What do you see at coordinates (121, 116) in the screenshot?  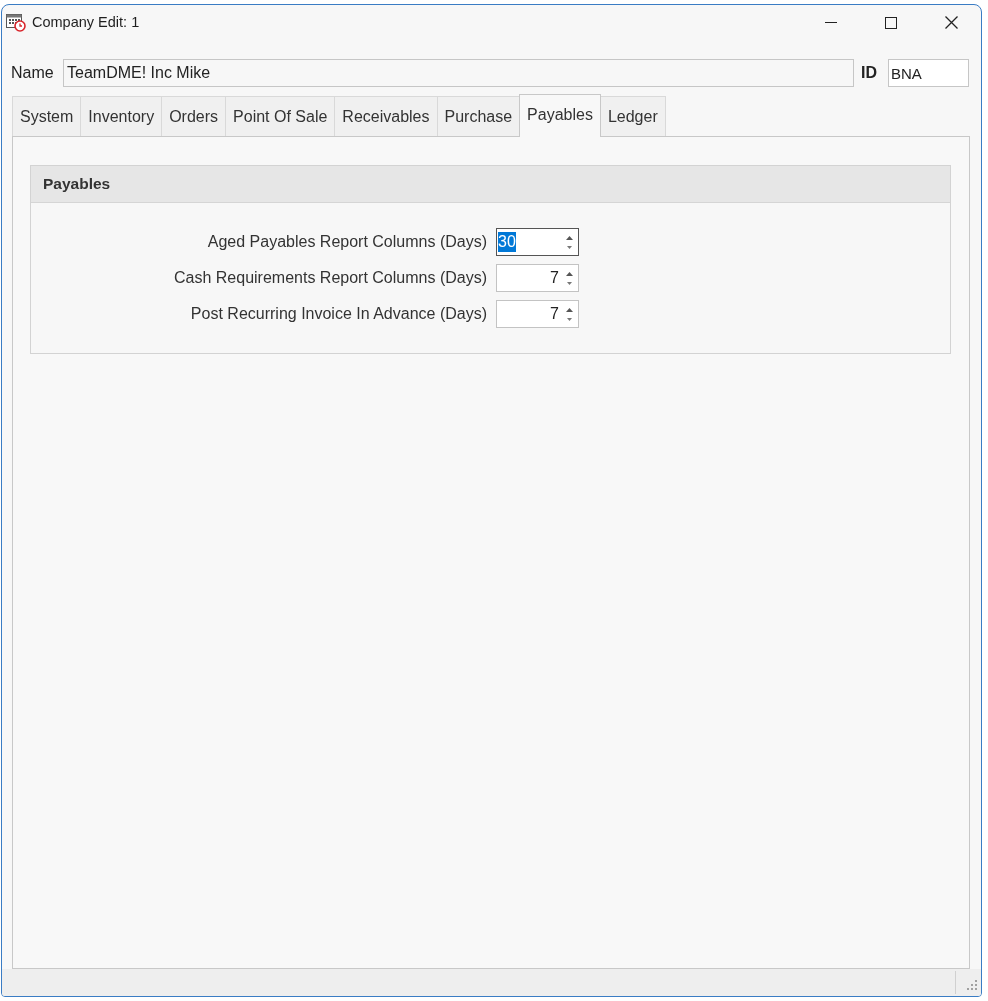 I see `tab: Inventory` at bounding box center [121, 116].